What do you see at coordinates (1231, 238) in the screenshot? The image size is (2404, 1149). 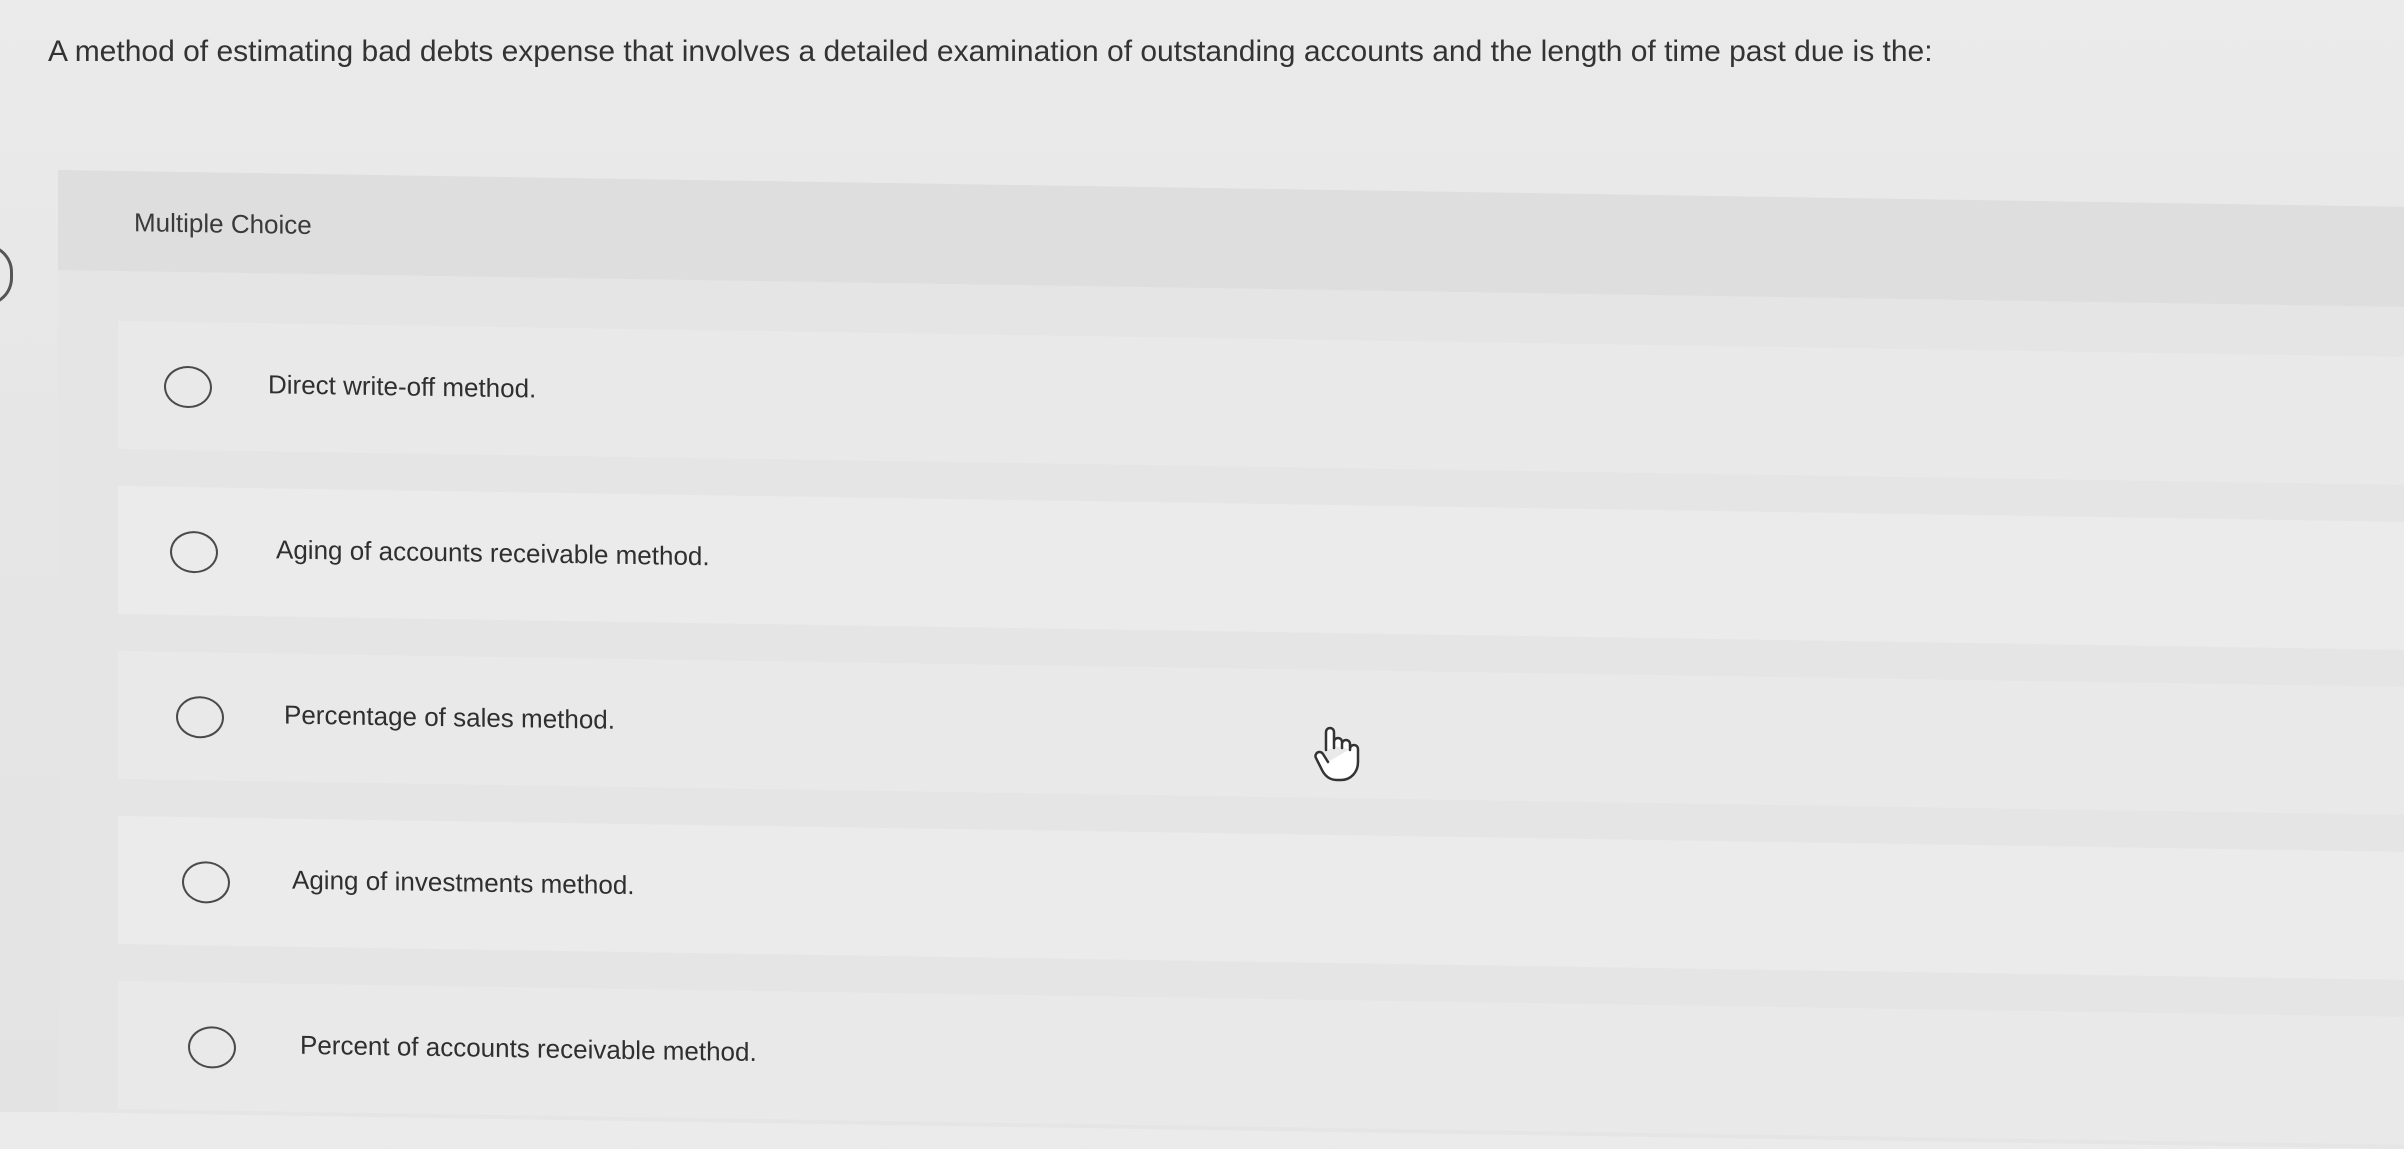 I see `answer-panel-header: Multiple Choice` at bounding box center [1231, 238].